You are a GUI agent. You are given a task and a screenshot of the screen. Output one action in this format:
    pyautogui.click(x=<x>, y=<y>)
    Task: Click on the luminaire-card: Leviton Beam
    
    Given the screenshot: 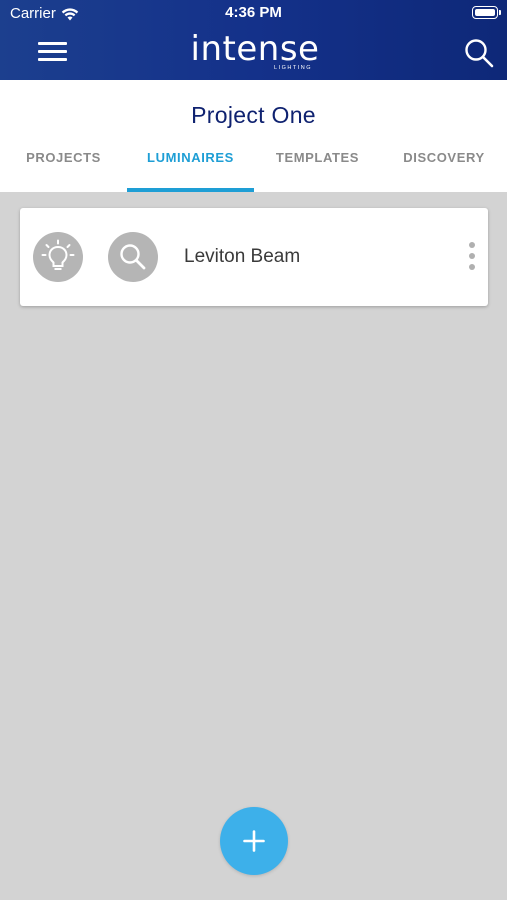 What is the action you would take?
    pyautogui.click(x=254, y=257)
    